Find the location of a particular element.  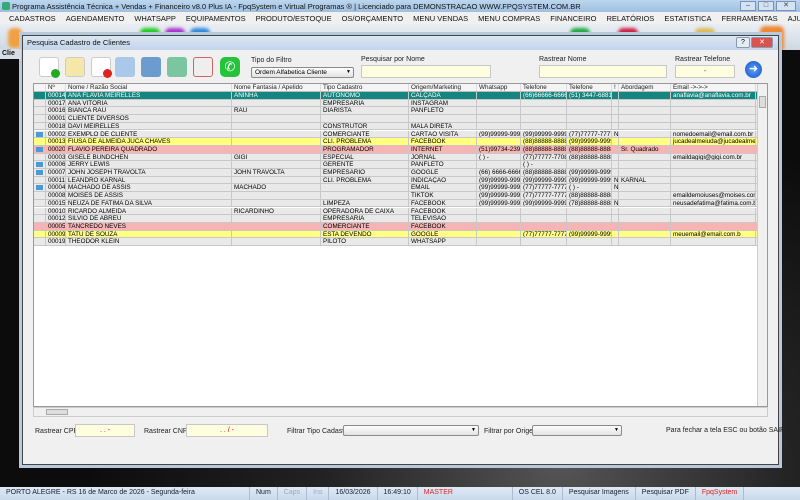

table-row: 00016 BIANCA RAU RAU DIARISTA PANFLETO is located at coordinates (396, 111).